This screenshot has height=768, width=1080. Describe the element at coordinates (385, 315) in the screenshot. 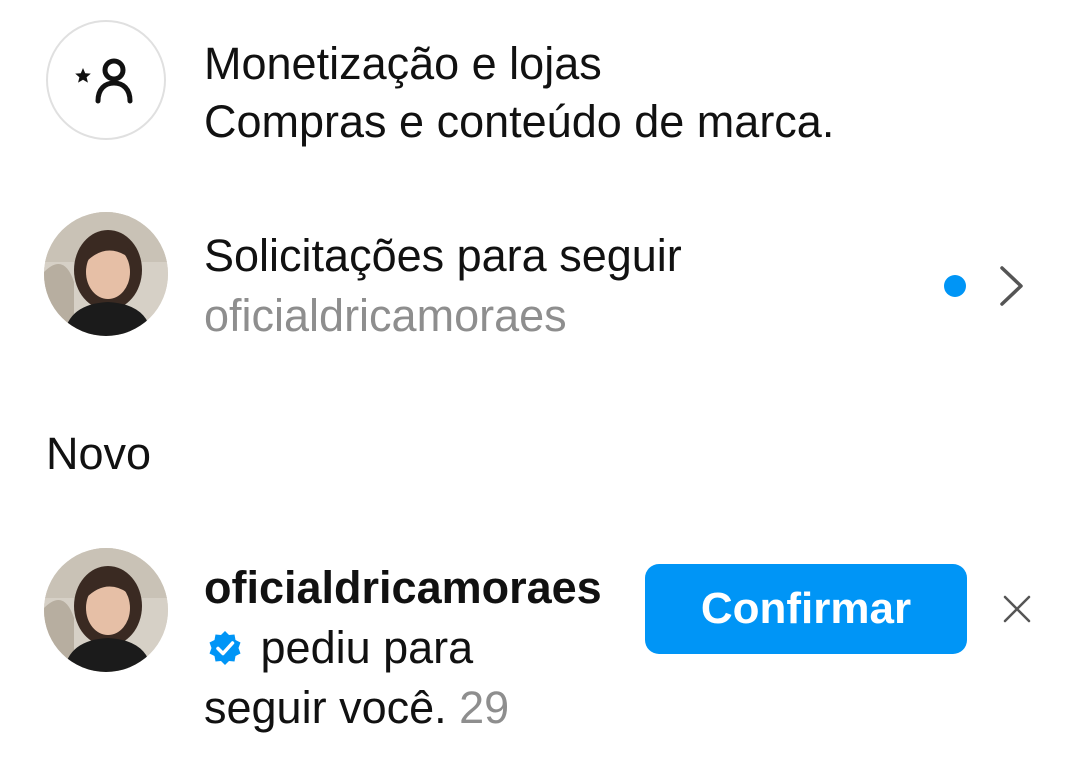

I see `follow-requests-username: oficialdricamoraes` at that location.